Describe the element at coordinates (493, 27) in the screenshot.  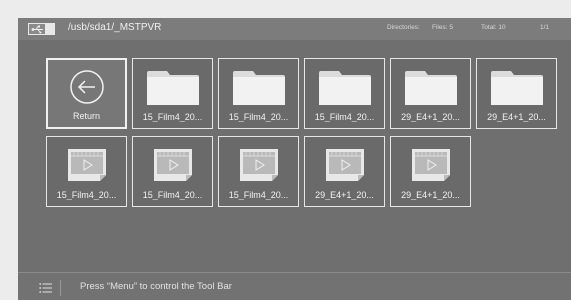
I see `total-count: Total: 10` at that location.